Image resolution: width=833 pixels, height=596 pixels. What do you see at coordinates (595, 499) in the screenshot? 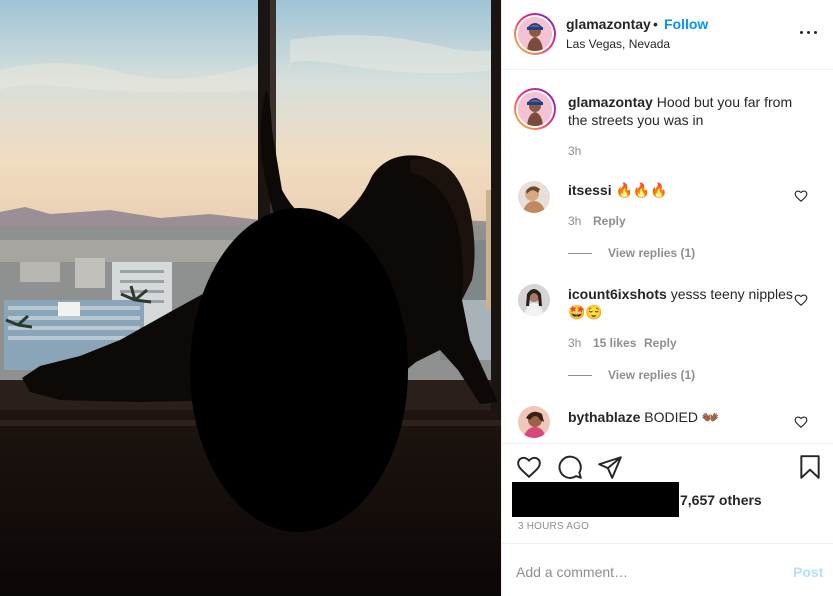
I see `redacted-liked-by` at bounding box center [595, 499].